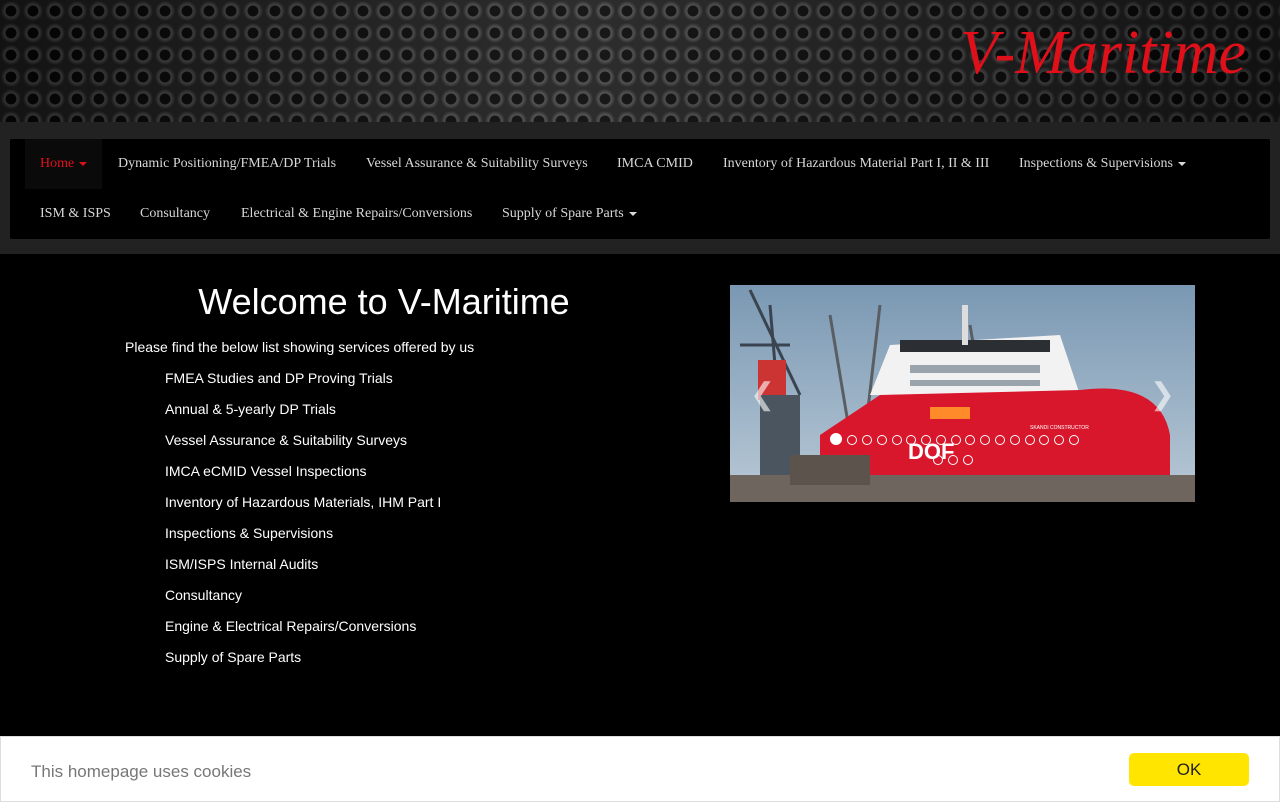 The width and height of the screenshot is (1280, 802). What do you see at coordinates (1162, 394) in the screenshot?
I see `chevron-right-icon: ❯` at bounding box center [1162, 394].